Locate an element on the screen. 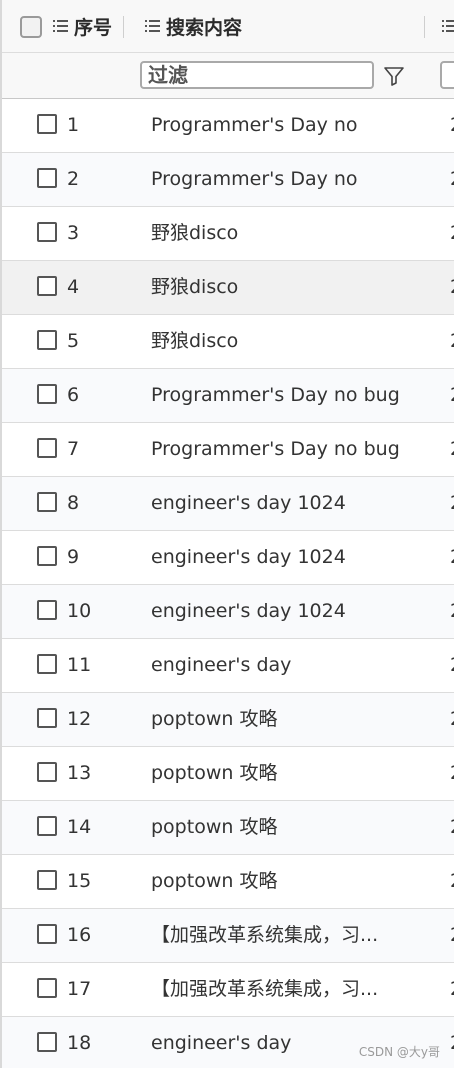 The image size is (454, 1068). row-seq: 2 is located at coordinates (73, 179).